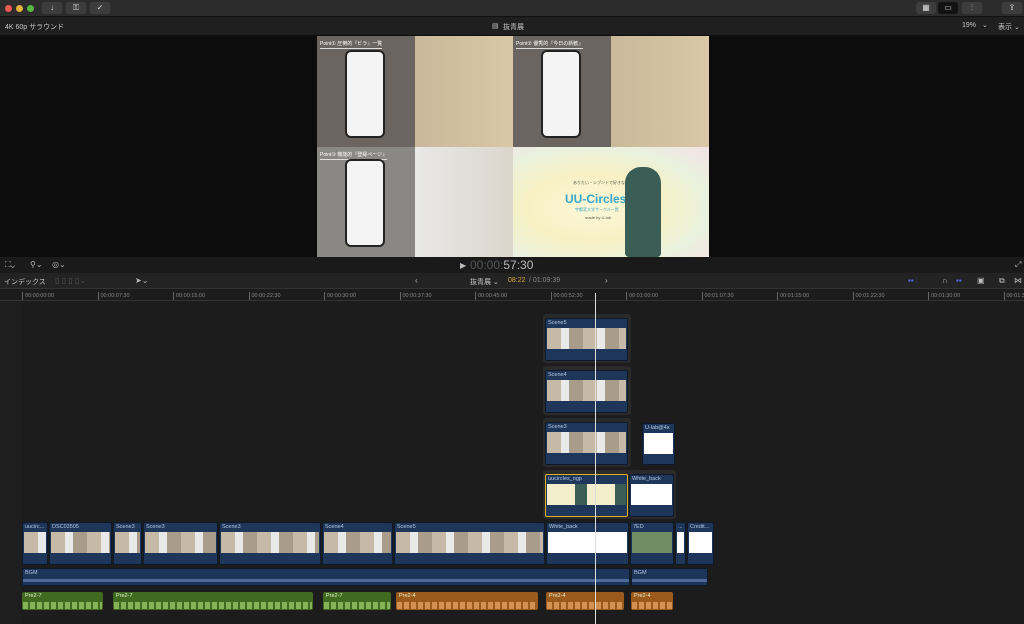 The height and width of the screenshot is (624, 1024). I want to click on share-button: ⇪, so click(1012, 8).